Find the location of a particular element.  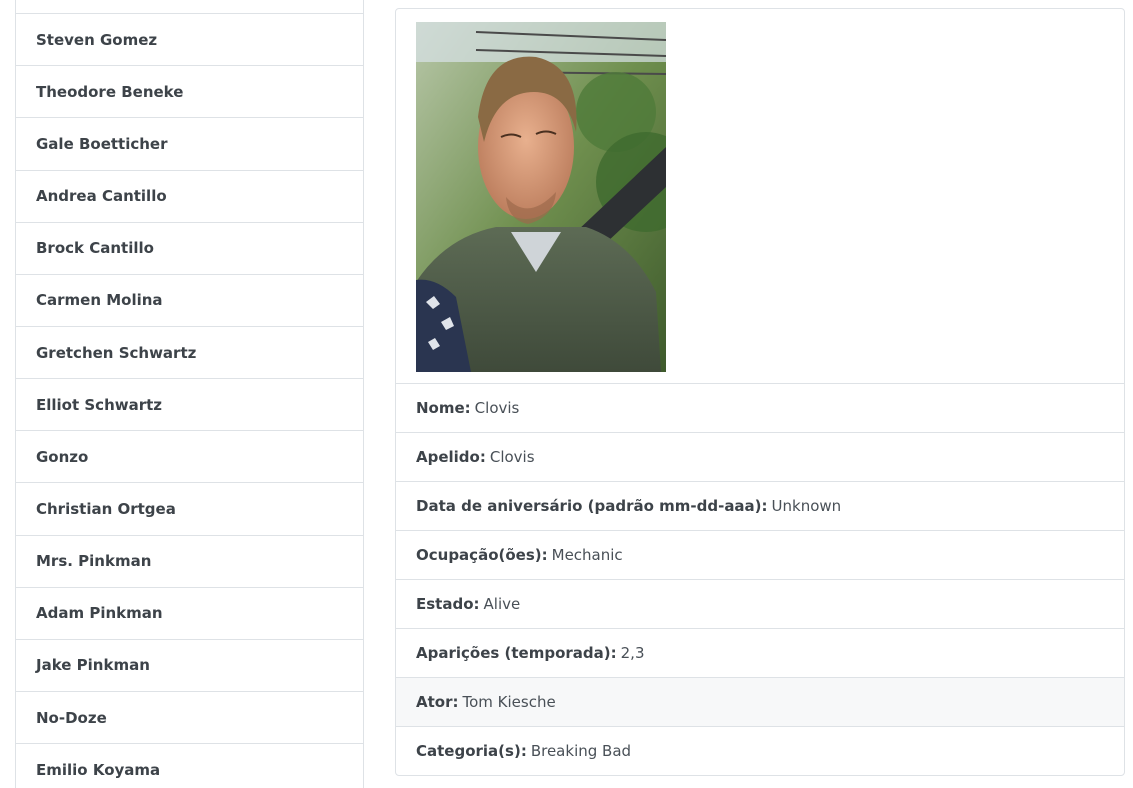

list-item: Adam Pinkman is located at coordinates (189, 613).